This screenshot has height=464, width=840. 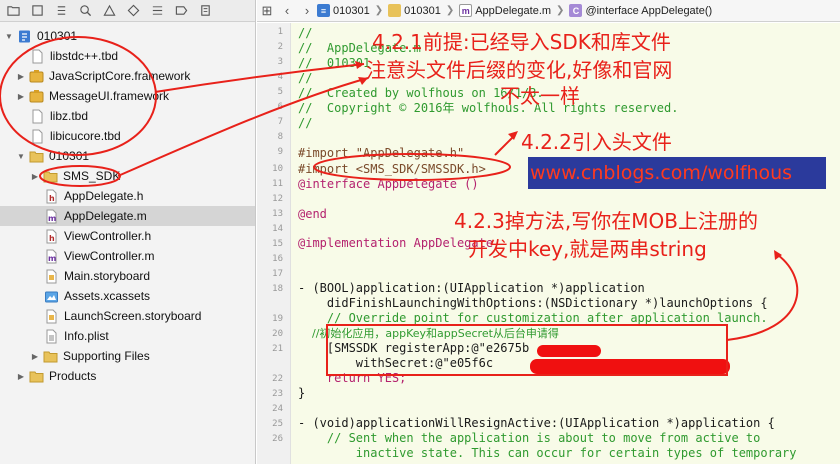 What do you see at coordinates (505, 10) in the screenshot?
I see `jumpbar-file: m AppDelegate.m` at bounding box center [505, 10].